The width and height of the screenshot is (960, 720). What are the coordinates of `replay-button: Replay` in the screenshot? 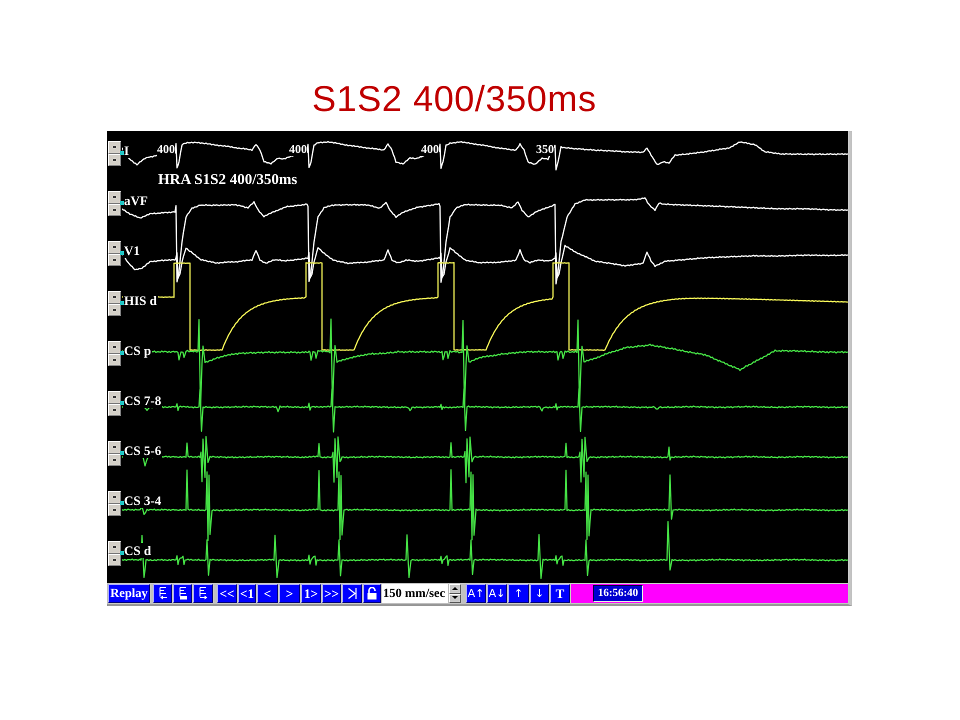 It's located at (129, 593).